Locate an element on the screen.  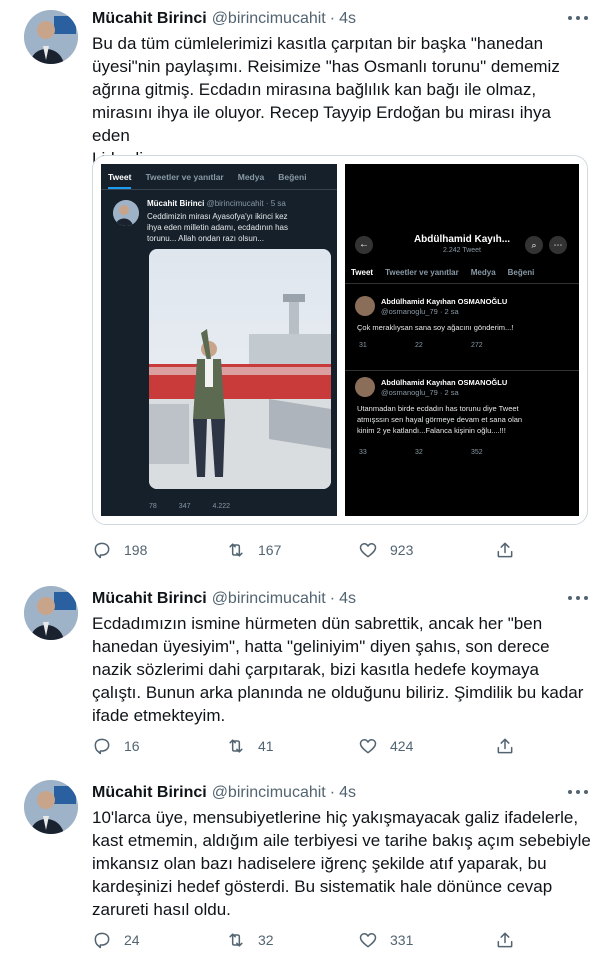
screenshot-author-handle: @birincimucahit · 5 sa is located at coordinates (246, 203).